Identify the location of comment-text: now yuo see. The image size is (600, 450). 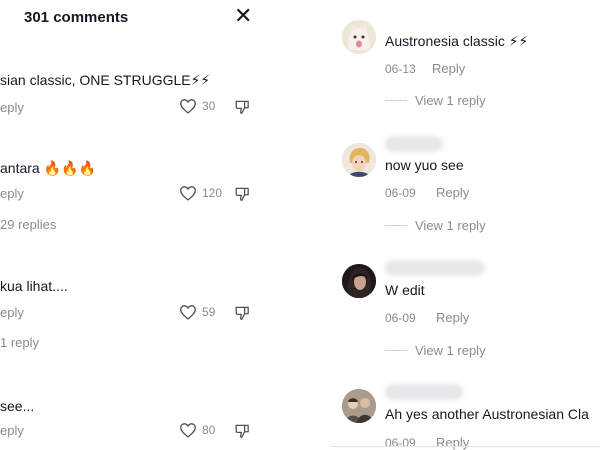
(424, 165).